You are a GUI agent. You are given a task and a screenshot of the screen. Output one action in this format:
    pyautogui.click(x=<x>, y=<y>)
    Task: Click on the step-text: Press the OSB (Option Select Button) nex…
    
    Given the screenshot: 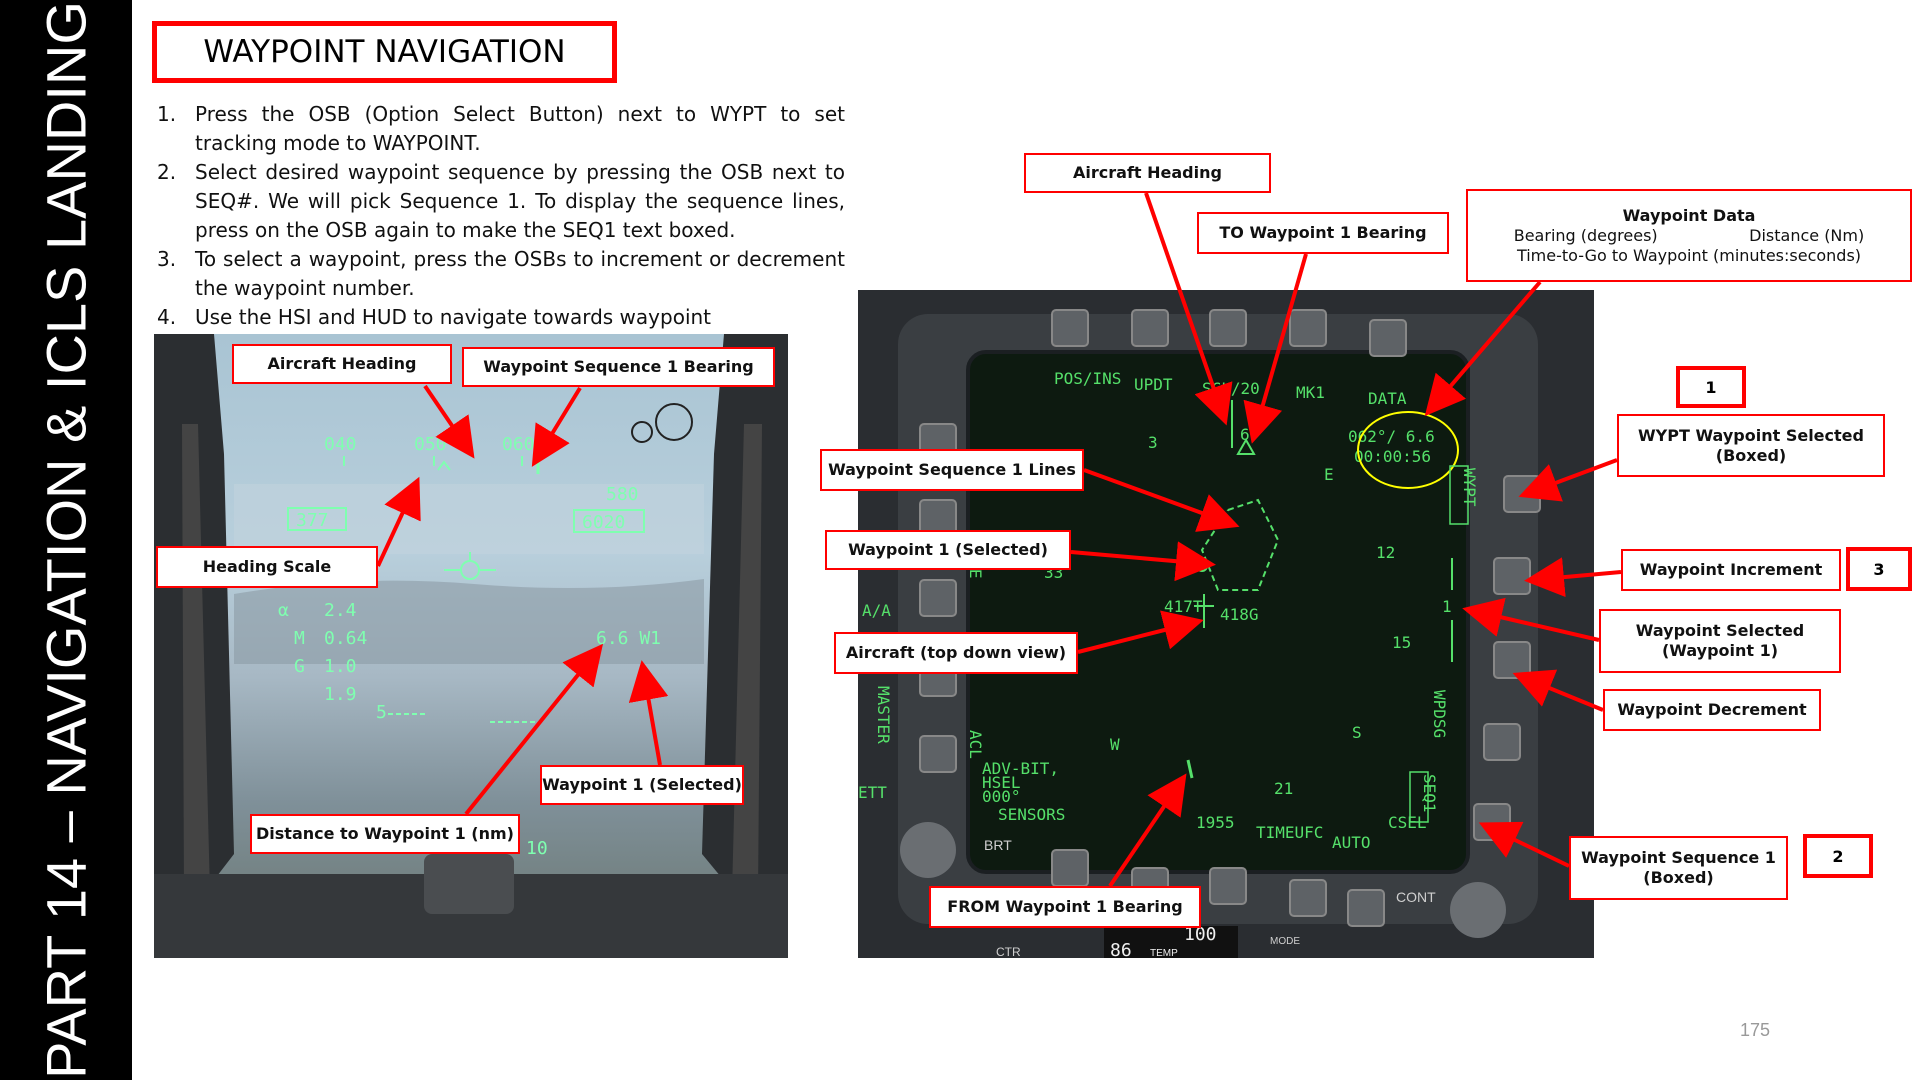 What is the action you would take?
    pyautogui.click(x=520, y=128)
    